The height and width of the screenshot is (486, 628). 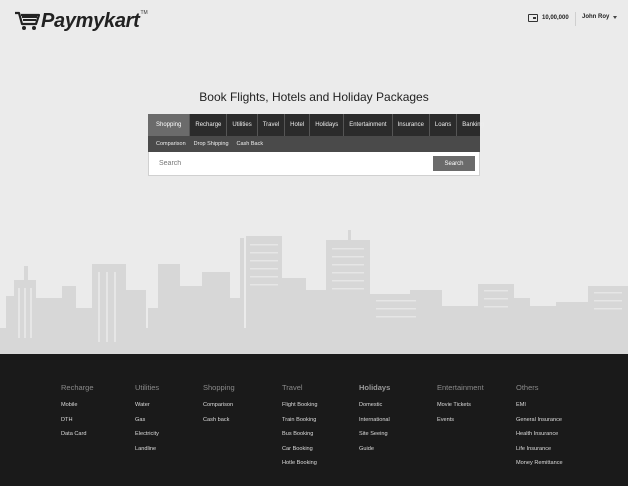 I want to click on subtab-comparison: Comparison, so click(x=171, y=144).